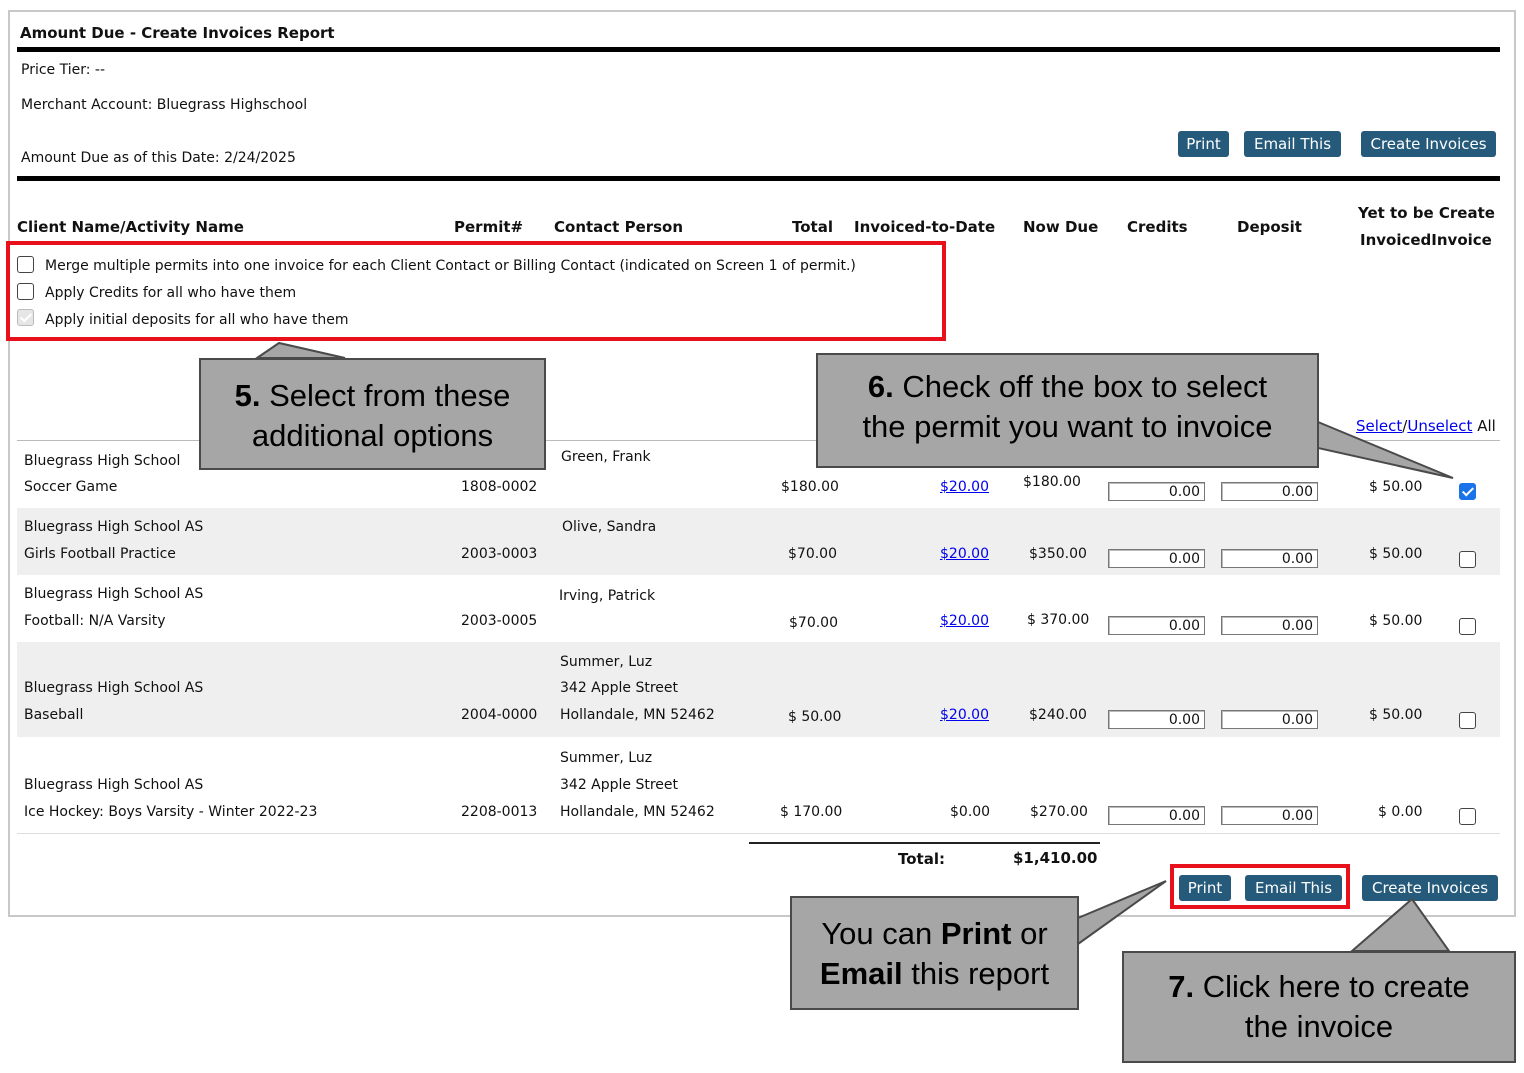 Image resolution: width=1524 pixels, height=1073 pixels. Describe the element at coordinates (1336, 986) in the screenshot. I see `callout-7-line1: Click here to create` at that location.